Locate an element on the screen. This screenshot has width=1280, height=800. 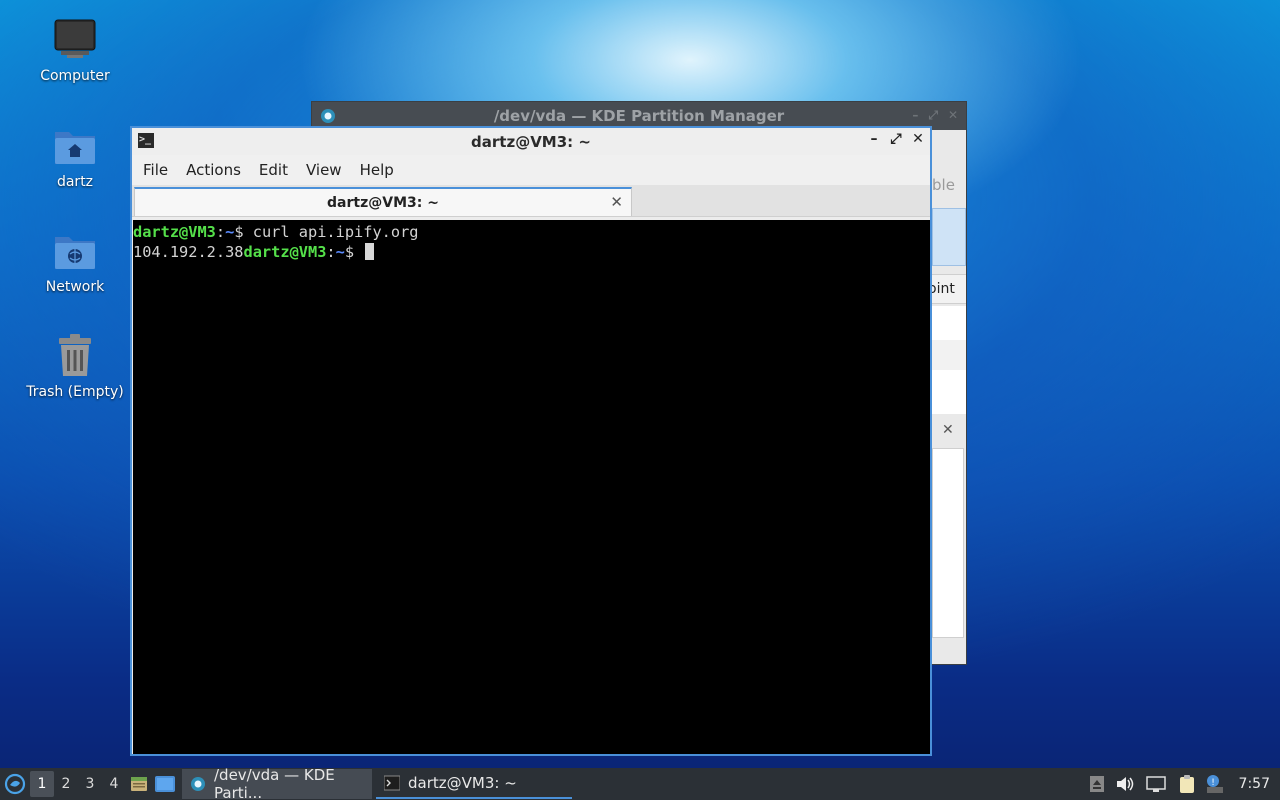
desktop-icon-computer: Computer is located at coordinates (75, 50).